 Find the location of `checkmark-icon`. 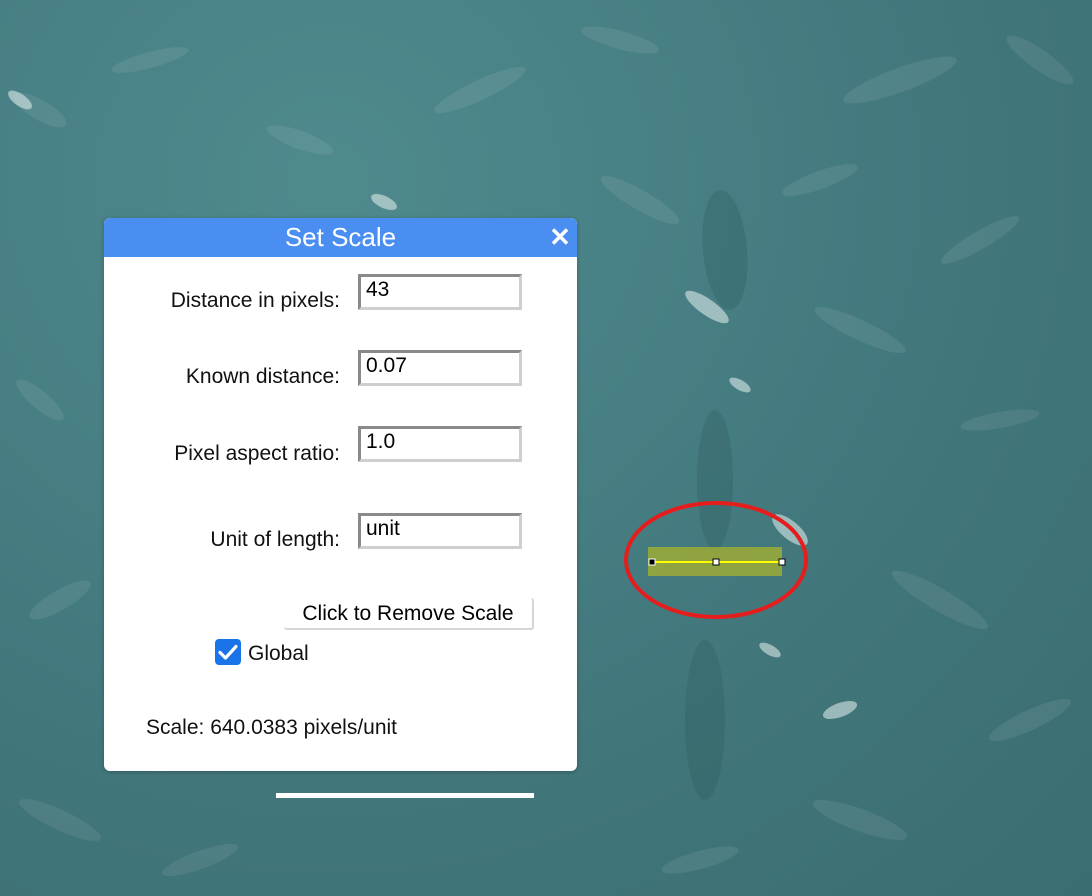

checkmark-icon is located at coordinates (228, 652).